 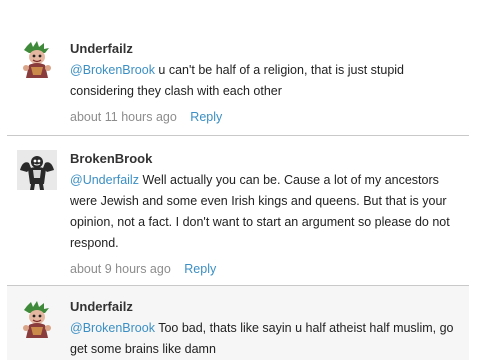 What do you see at coordinates (123, 117) in the screenshot?
I see `comment-timestamp: about 11 hours ago` at bounding box center [123, 117].